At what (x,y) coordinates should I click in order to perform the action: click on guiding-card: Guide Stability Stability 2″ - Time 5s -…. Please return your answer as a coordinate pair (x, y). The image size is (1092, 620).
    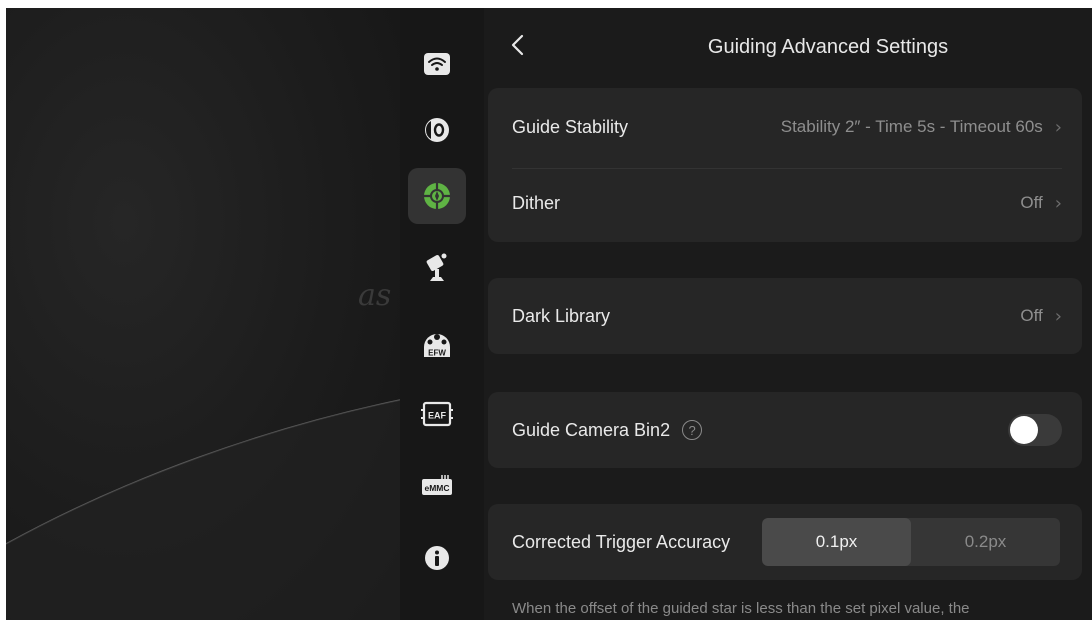
    Looking at the image, I should click on (785, 165).